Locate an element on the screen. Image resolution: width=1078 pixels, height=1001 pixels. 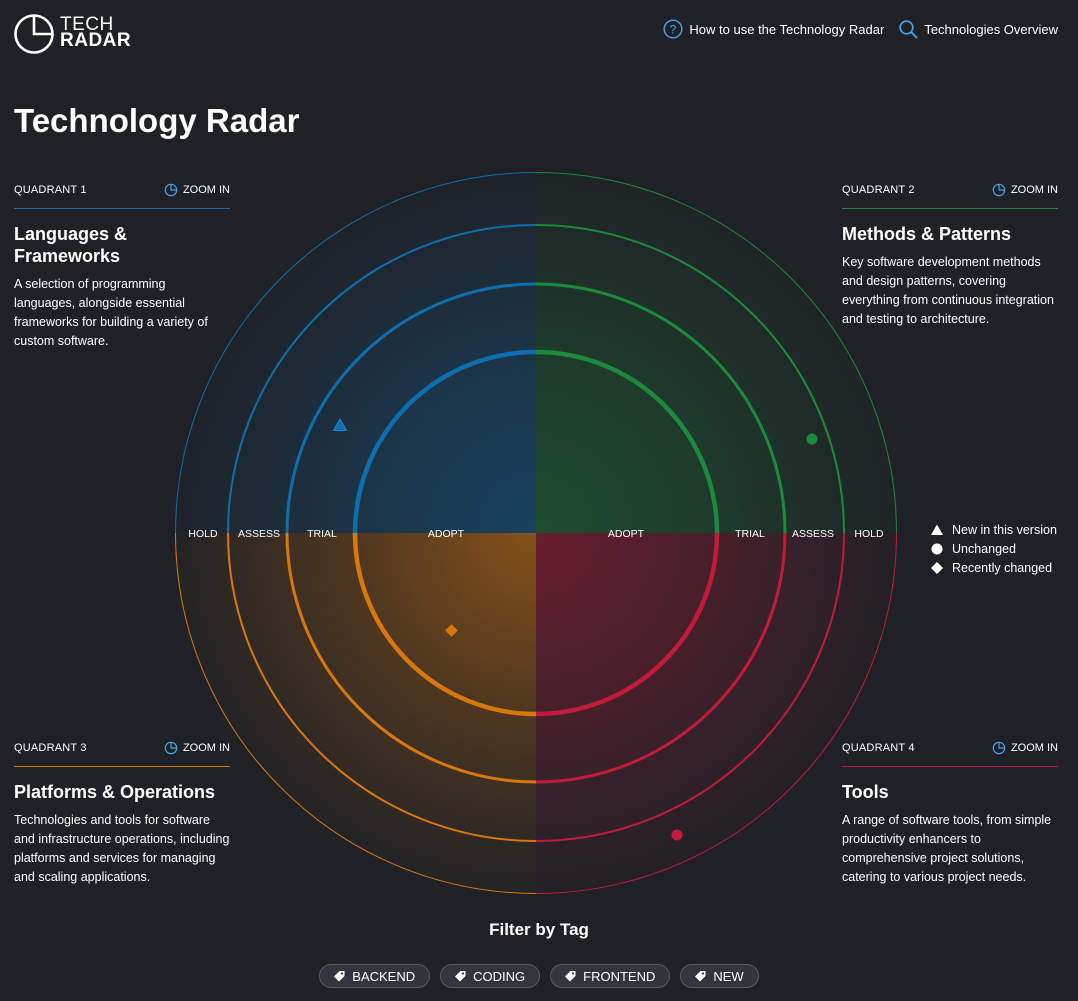
quadrant-number: QUADRANT 3 is located at coordinates (50, 748).